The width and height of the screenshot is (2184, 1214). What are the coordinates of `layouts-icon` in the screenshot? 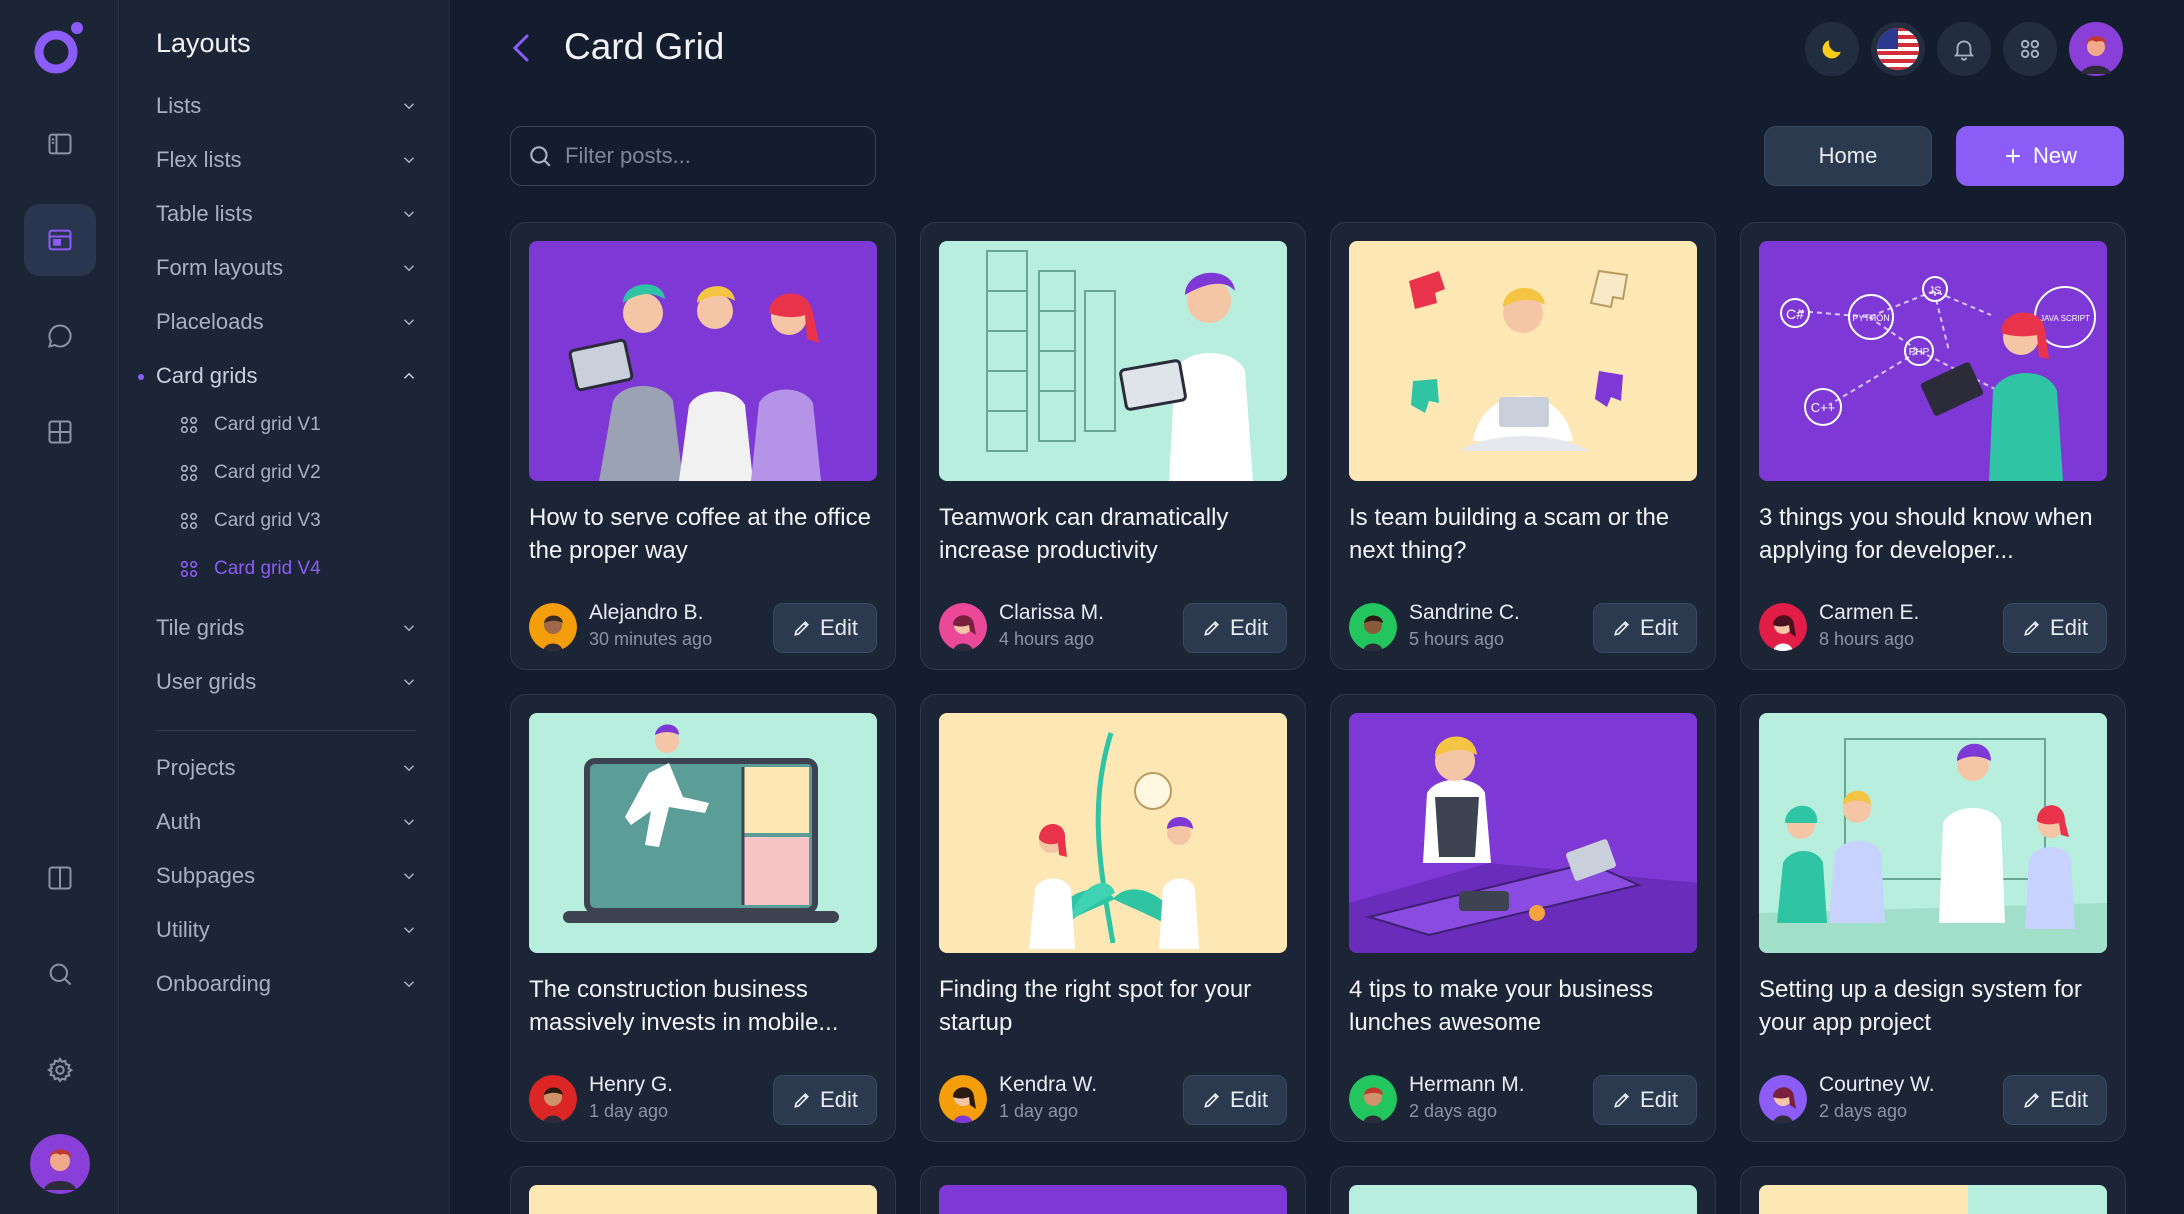 It's located at (60, 240).